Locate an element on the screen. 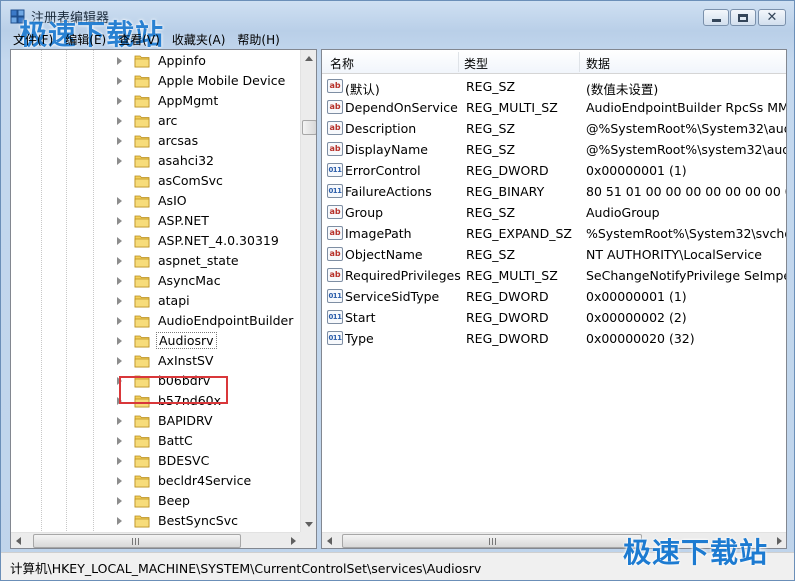  tree-item: b06bdrv is located at coordinates (156, 381).